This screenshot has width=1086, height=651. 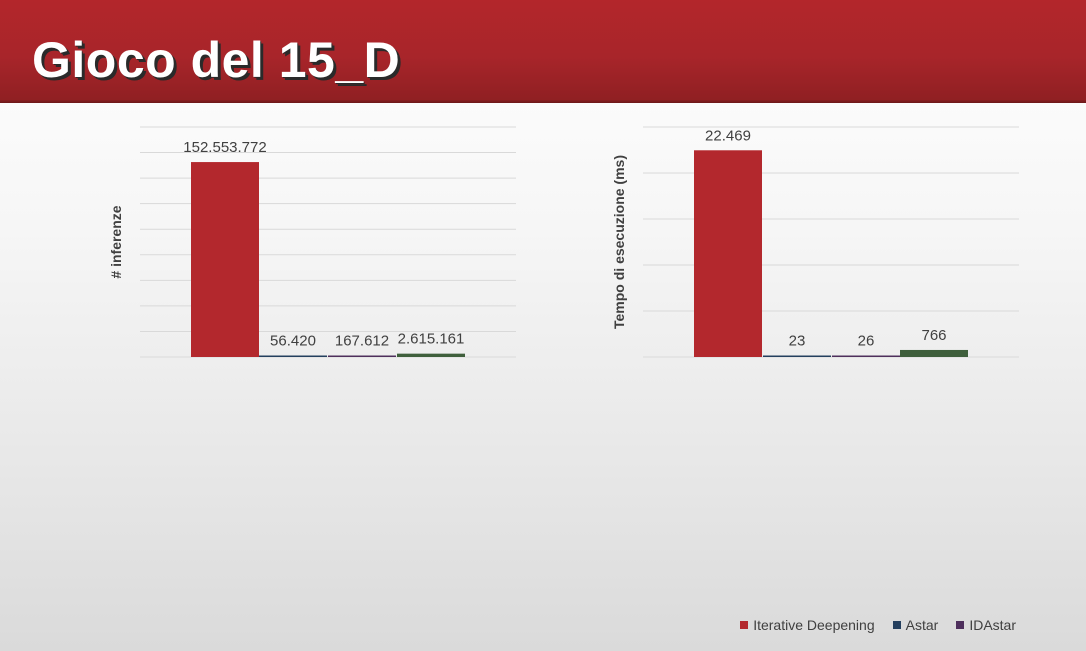 I want to click on data-label: 22.469, so click(x=728, y=135).